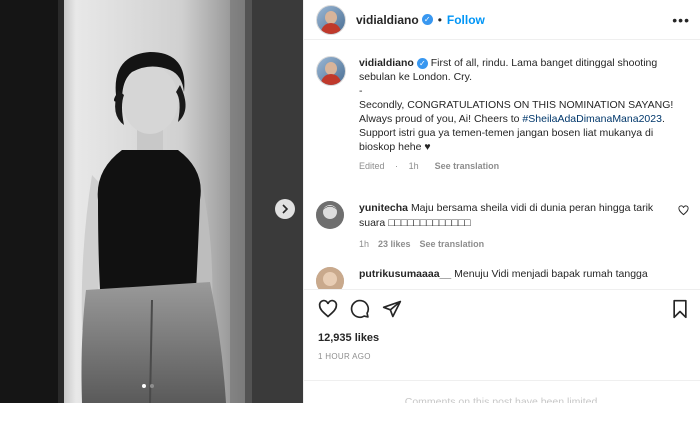 The height and width of the screenshot is (423, 700). What do you see at coordinates (389, 166) in the screenshot?
I see `edited-label: Edited · 1h` at bounding box center [389, 166].